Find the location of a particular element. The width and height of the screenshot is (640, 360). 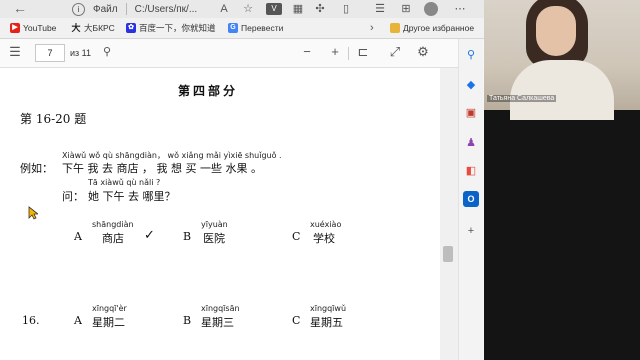

q16-option-b-text: 星期三 is located at coordinates (217, 322).